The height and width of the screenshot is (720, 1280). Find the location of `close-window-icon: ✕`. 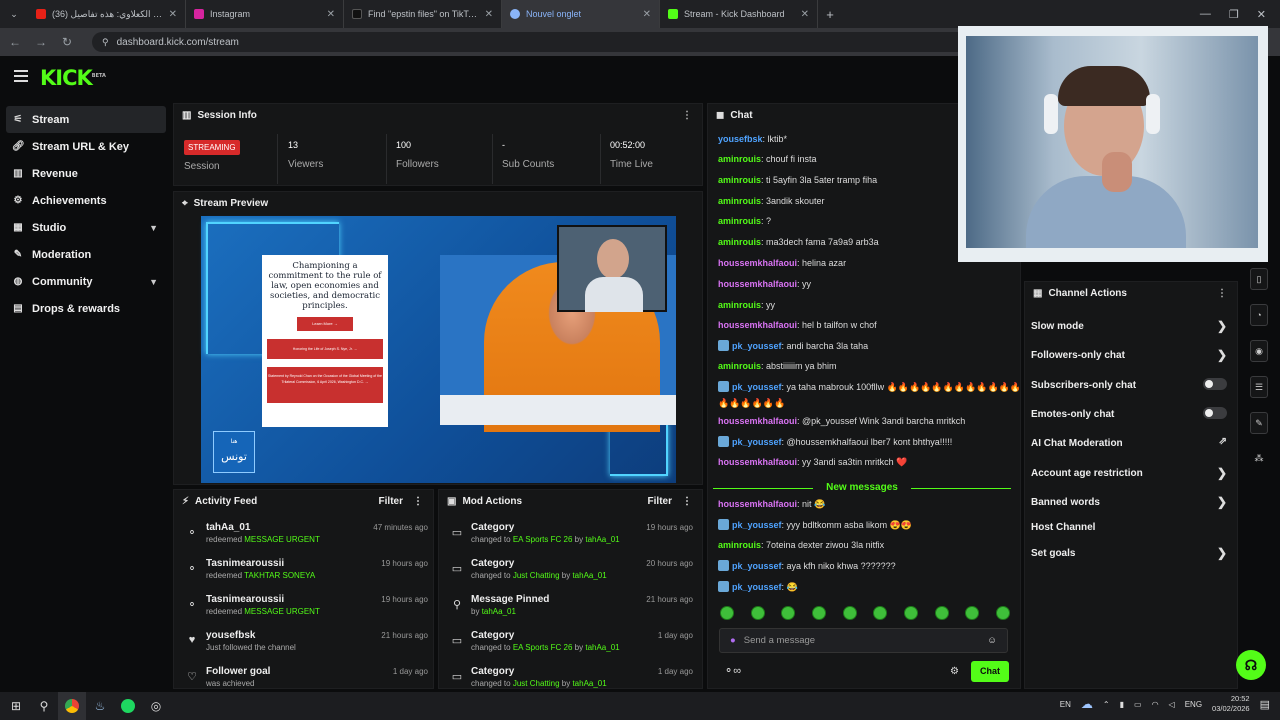

close-window-icon: ✕ is located at coordinates (1261, 14).